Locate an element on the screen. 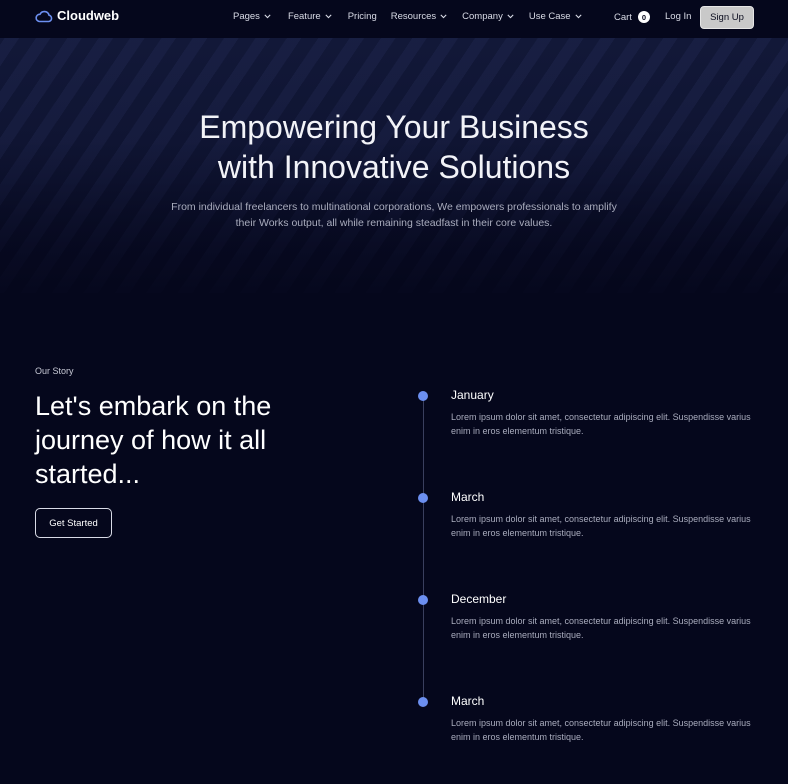 The height and width of the screenshot is (784, 788). menu-item-label: Company is located at coordinates (482, 16).